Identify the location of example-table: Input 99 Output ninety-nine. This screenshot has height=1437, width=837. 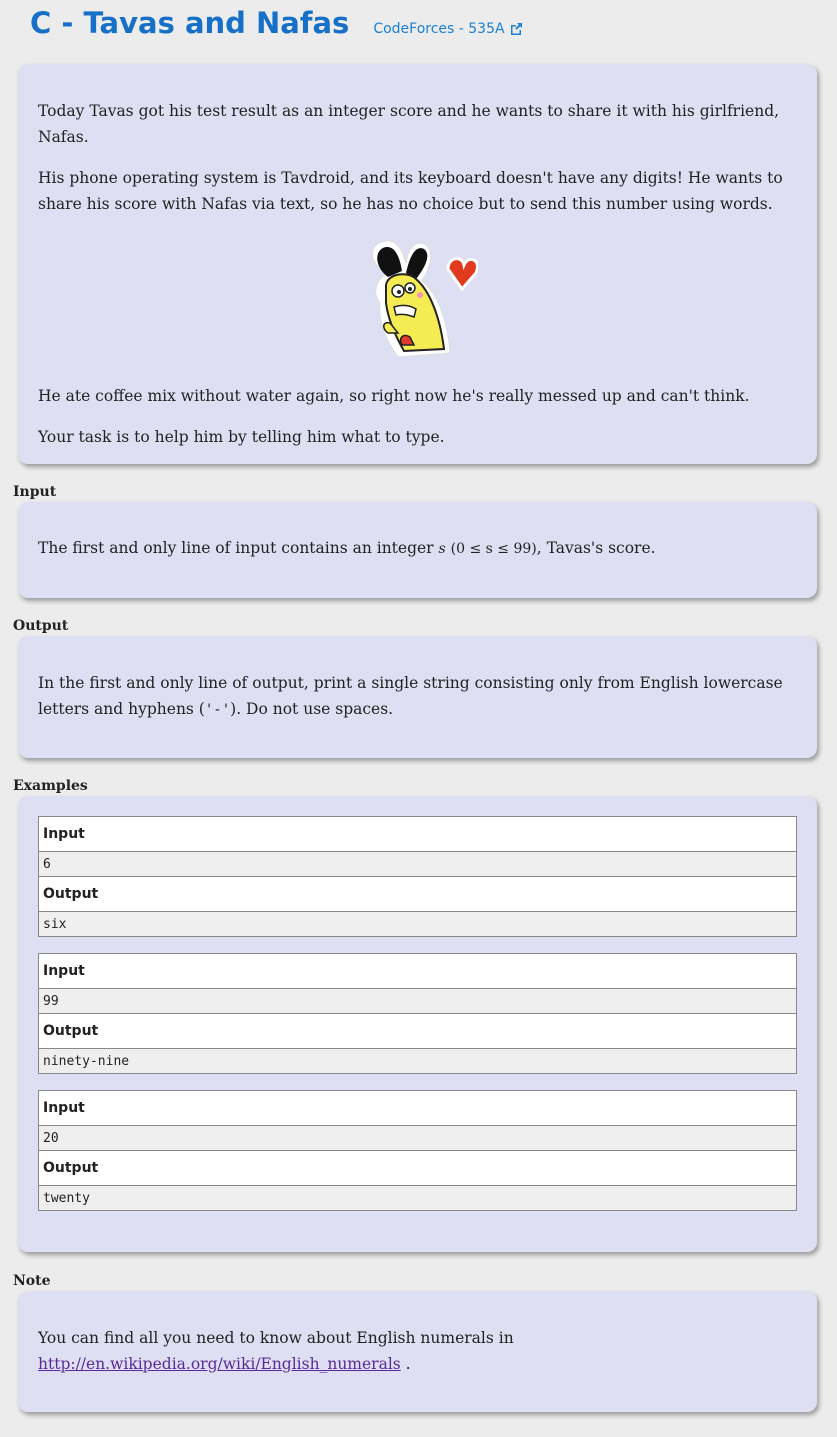
(417, 1013).